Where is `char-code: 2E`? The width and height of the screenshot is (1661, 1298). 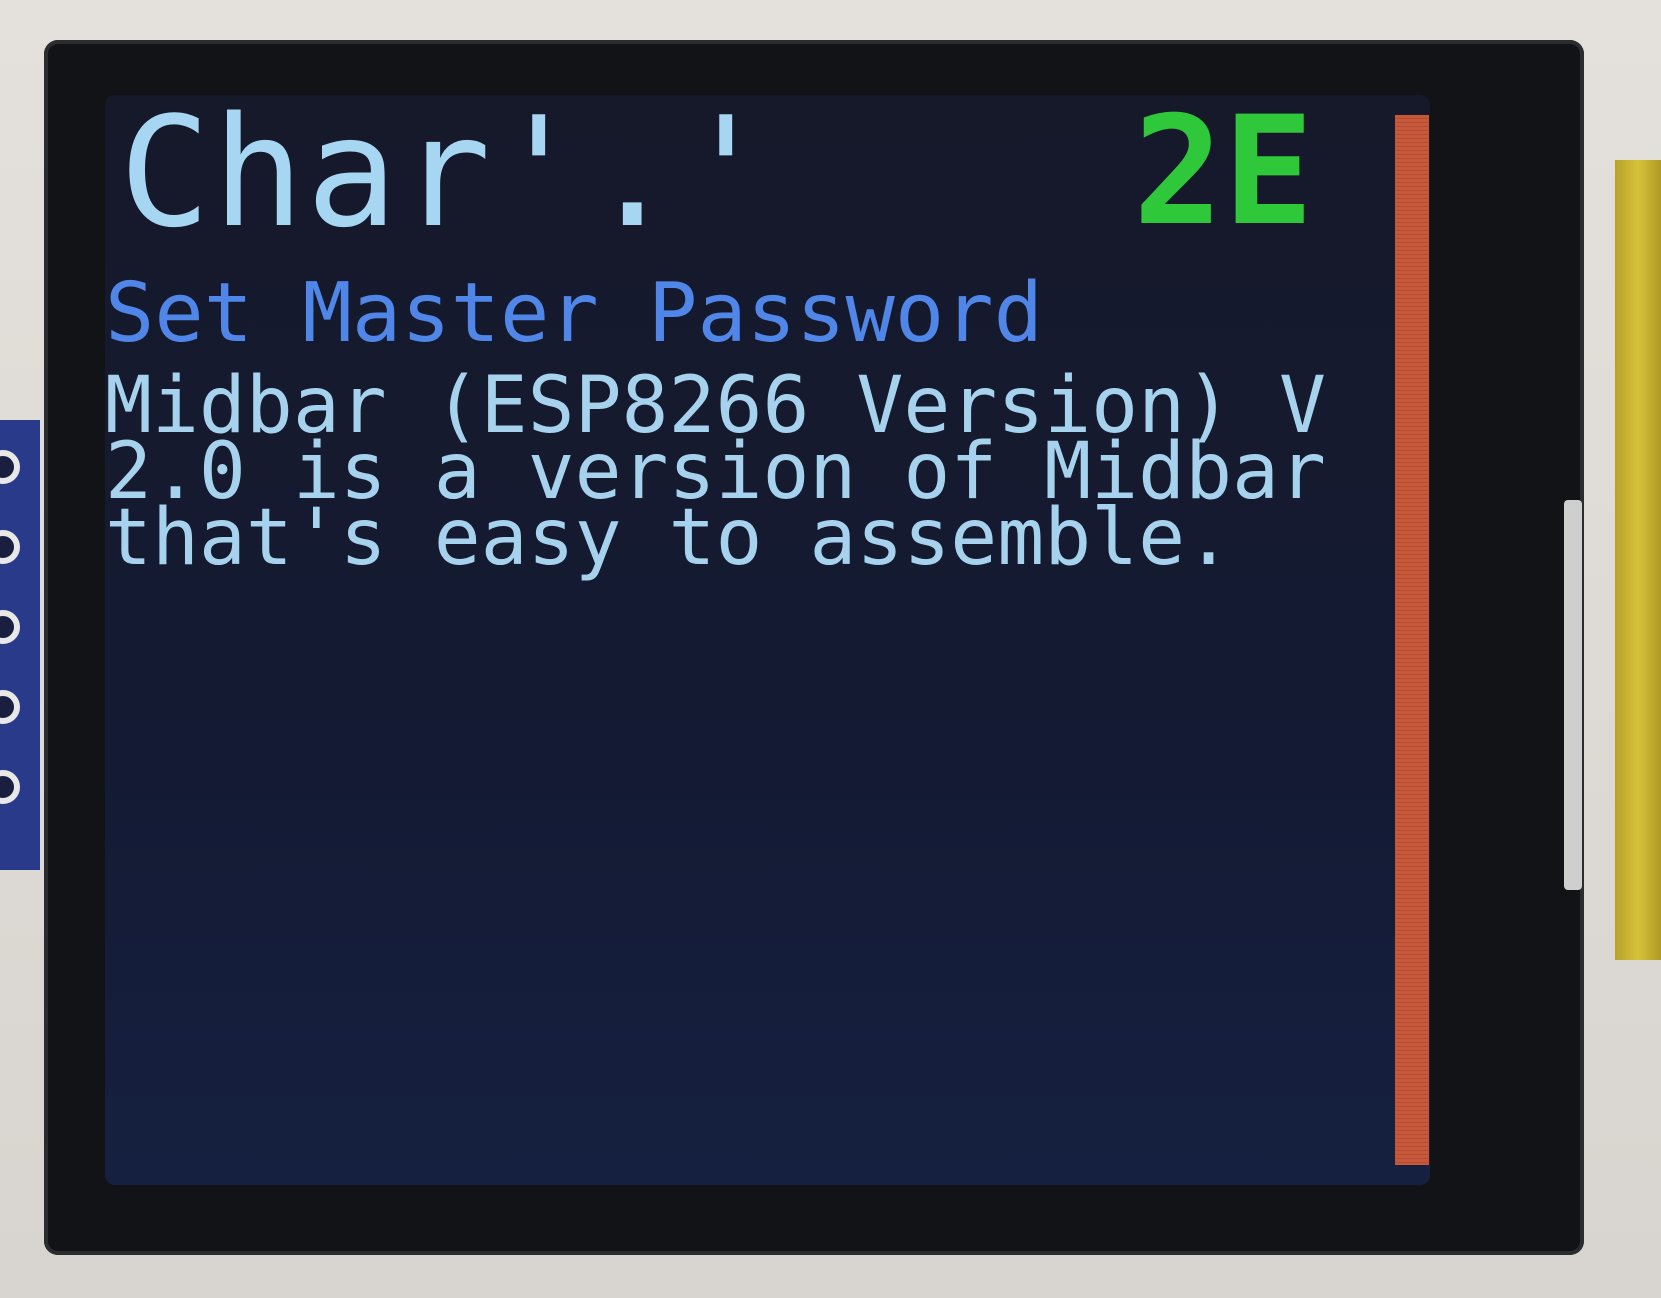
char-code: 2E is located at coordinates (1223, 177).